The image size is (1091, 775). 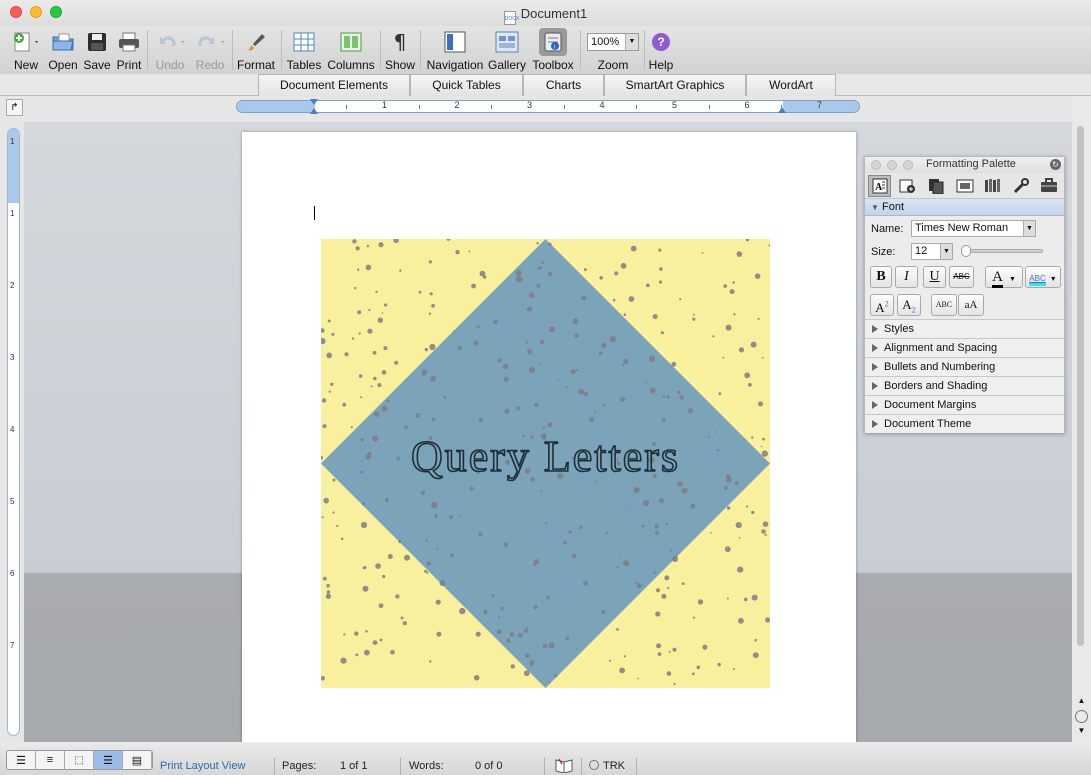 What do you see at coordinates (210, 50) in the screenshot?
I see `redo-button: Redo` at bounding box center [210, 50].